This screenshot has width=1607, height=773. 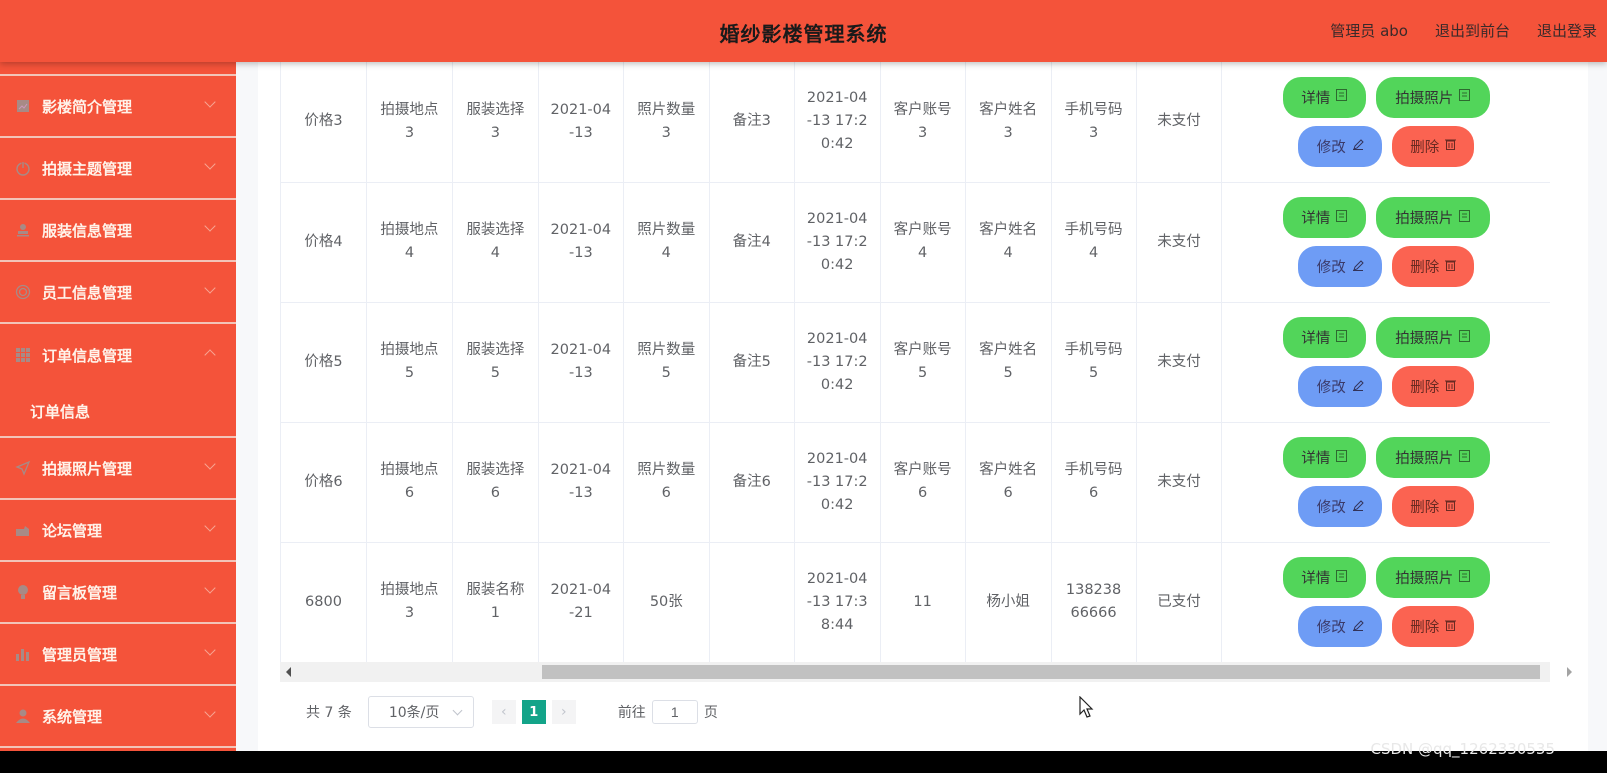 What do you see at coordinates (1425, 628) in the screenshot?
I see `delete-label: 删除` at bounding box center [1425, 628].